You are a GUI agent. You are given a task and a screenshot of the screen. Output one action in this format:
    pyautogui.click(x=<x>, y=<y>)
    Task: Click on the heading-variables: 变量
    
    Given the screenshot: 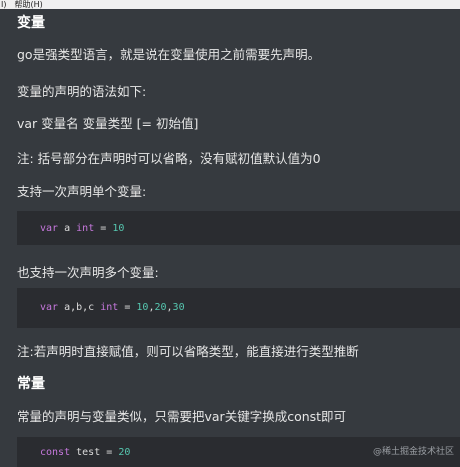 What is the action you would take?
    pyautogui.click(x=31, y=23)
    